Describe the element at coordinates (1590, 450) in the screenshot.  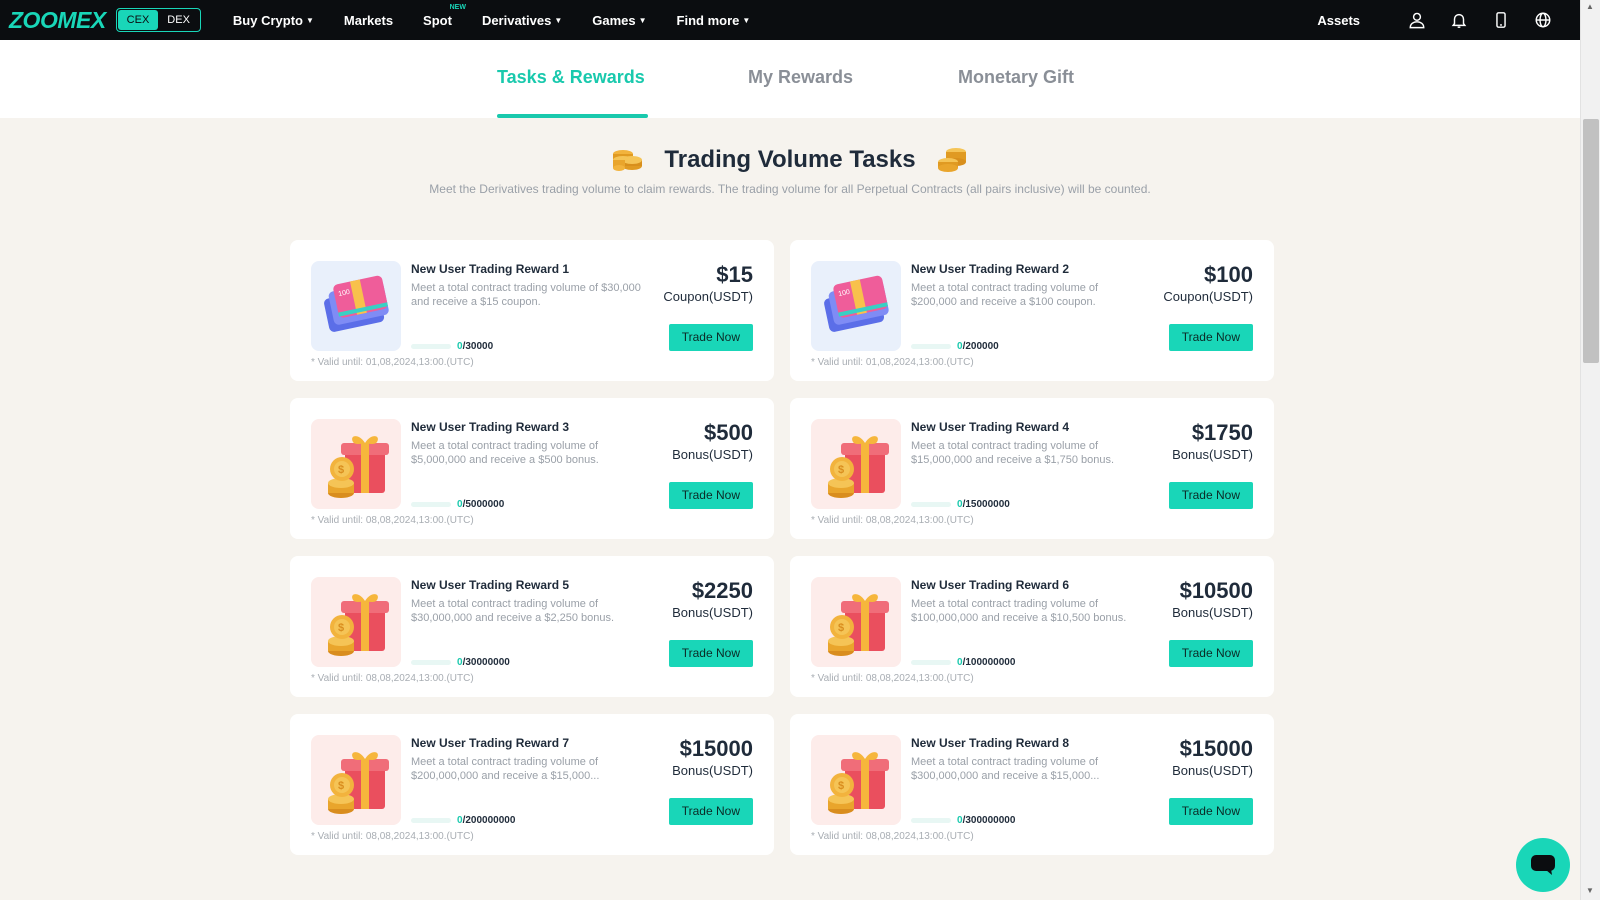
I see `page-scrollbar: ▲ ▼` at that location.